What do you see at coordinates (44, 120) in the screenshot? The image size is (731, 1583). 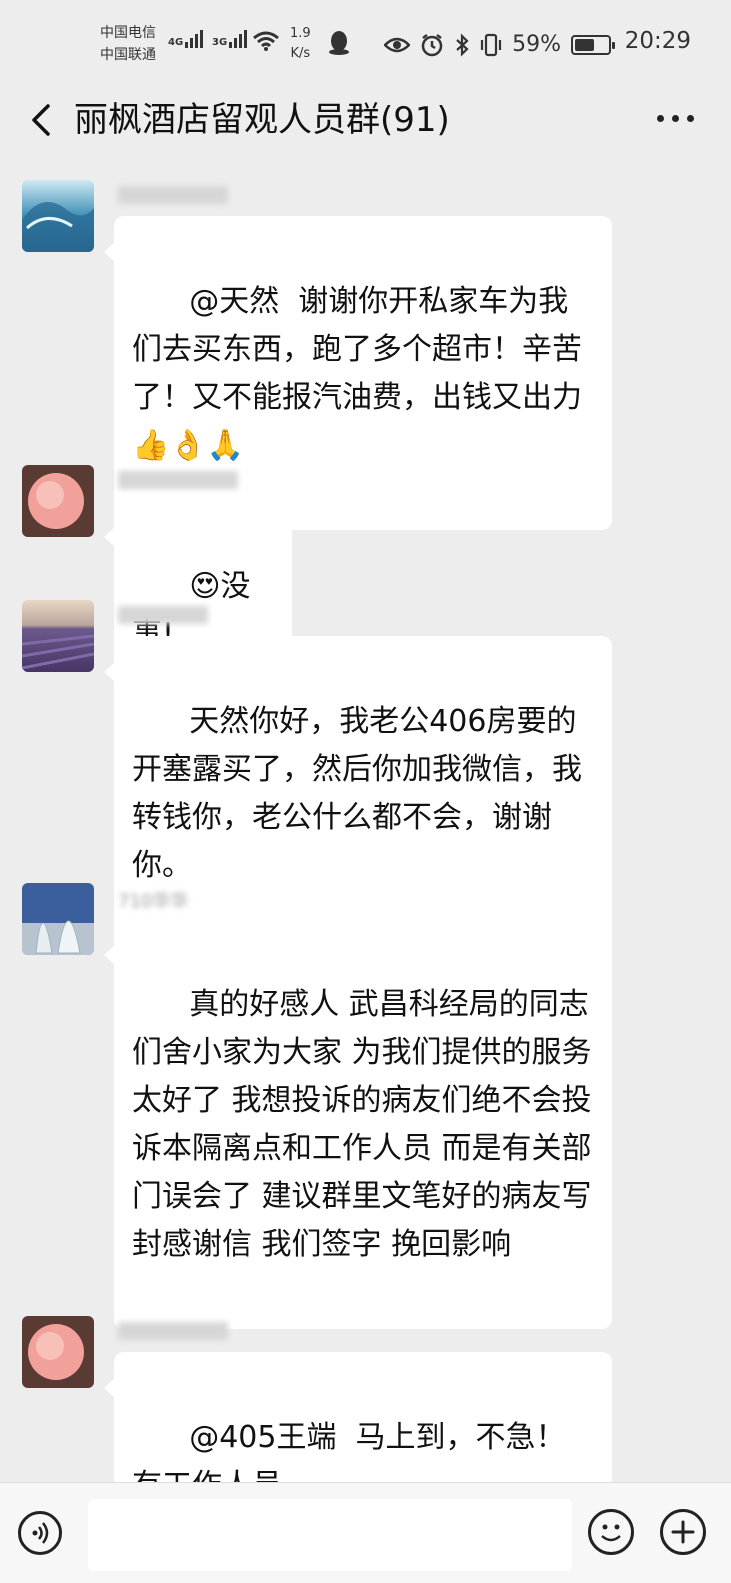 I see `back-arrow-icon` at bounding box center [44, 120].